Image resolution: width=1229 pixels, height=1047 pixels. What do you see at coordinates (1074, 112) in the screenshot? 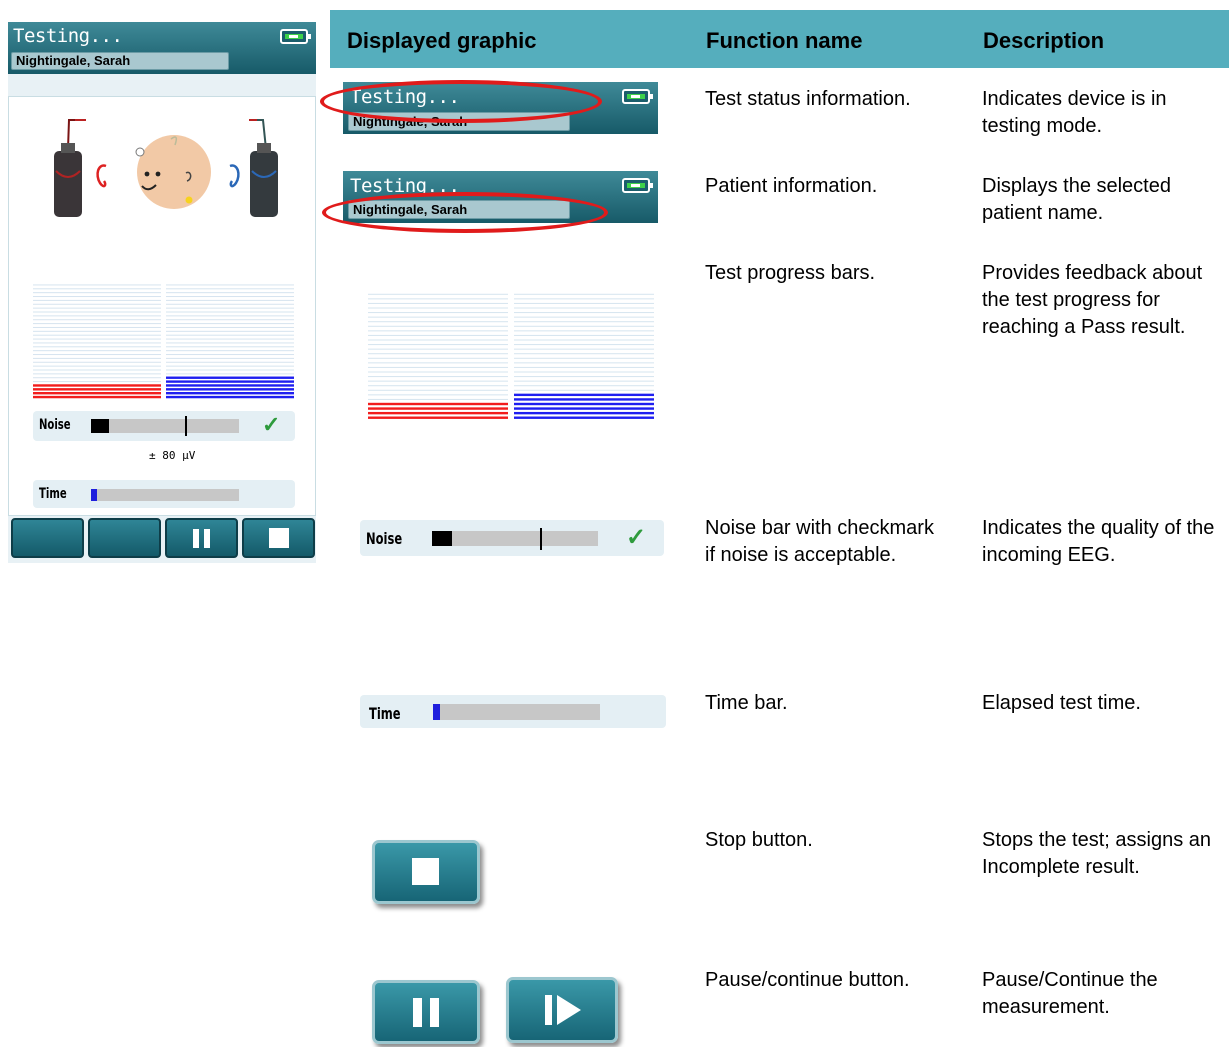
I see `description: Indicates device is in testing mode.` at bounding box center [1074, 112].